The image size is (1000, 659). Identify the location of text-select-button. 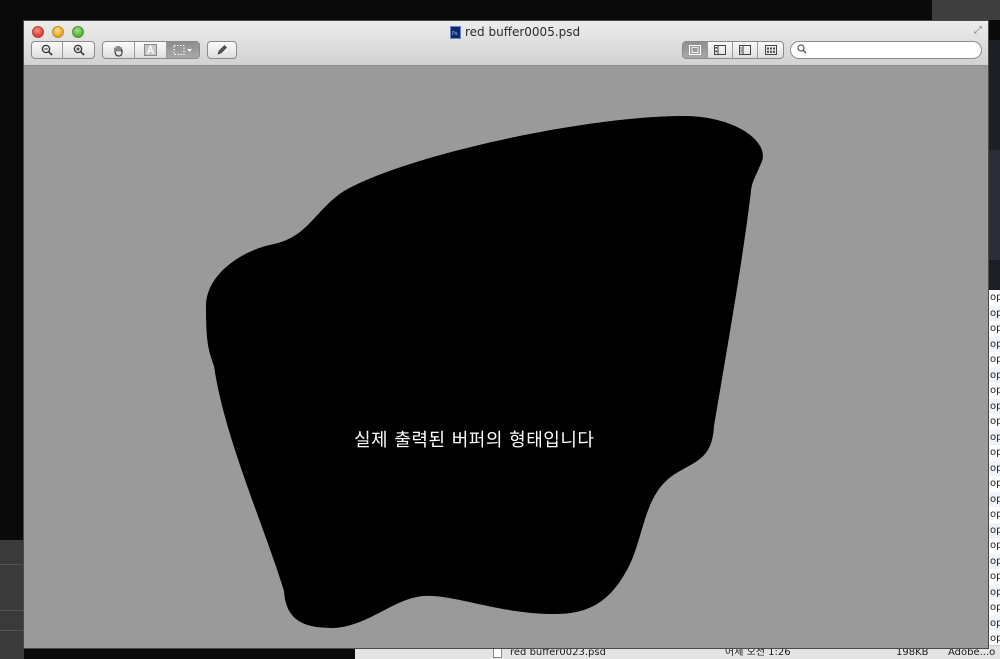
(151, 50).